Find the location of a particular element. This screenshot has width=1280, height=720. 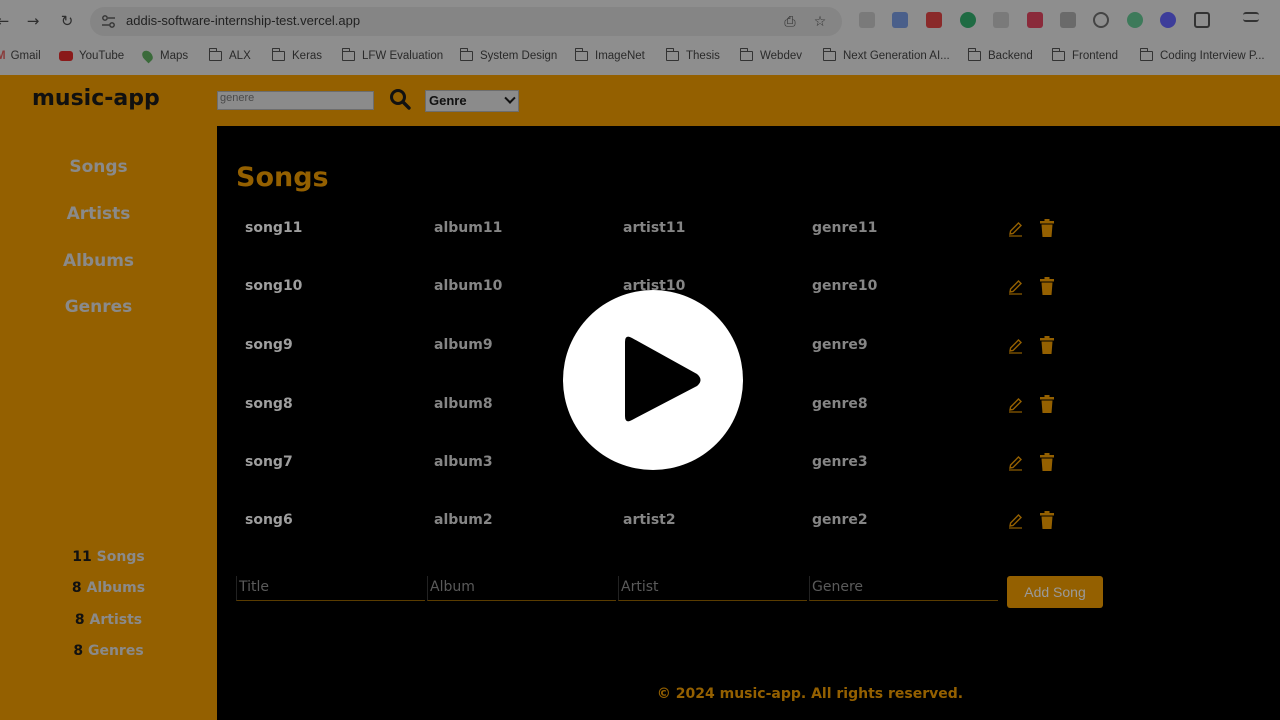

song-title: song11 is located at coordinates (274, 228).